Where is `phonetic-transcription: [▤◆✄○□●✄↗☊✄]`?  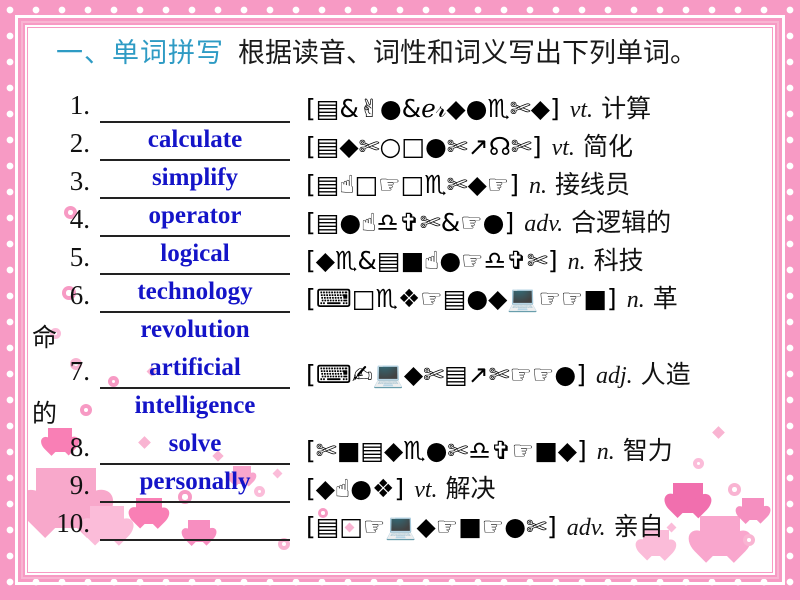 phonetic-transcription: [▤◆✄○□●✄↗☊✄] is located at coordinates (424, 146).